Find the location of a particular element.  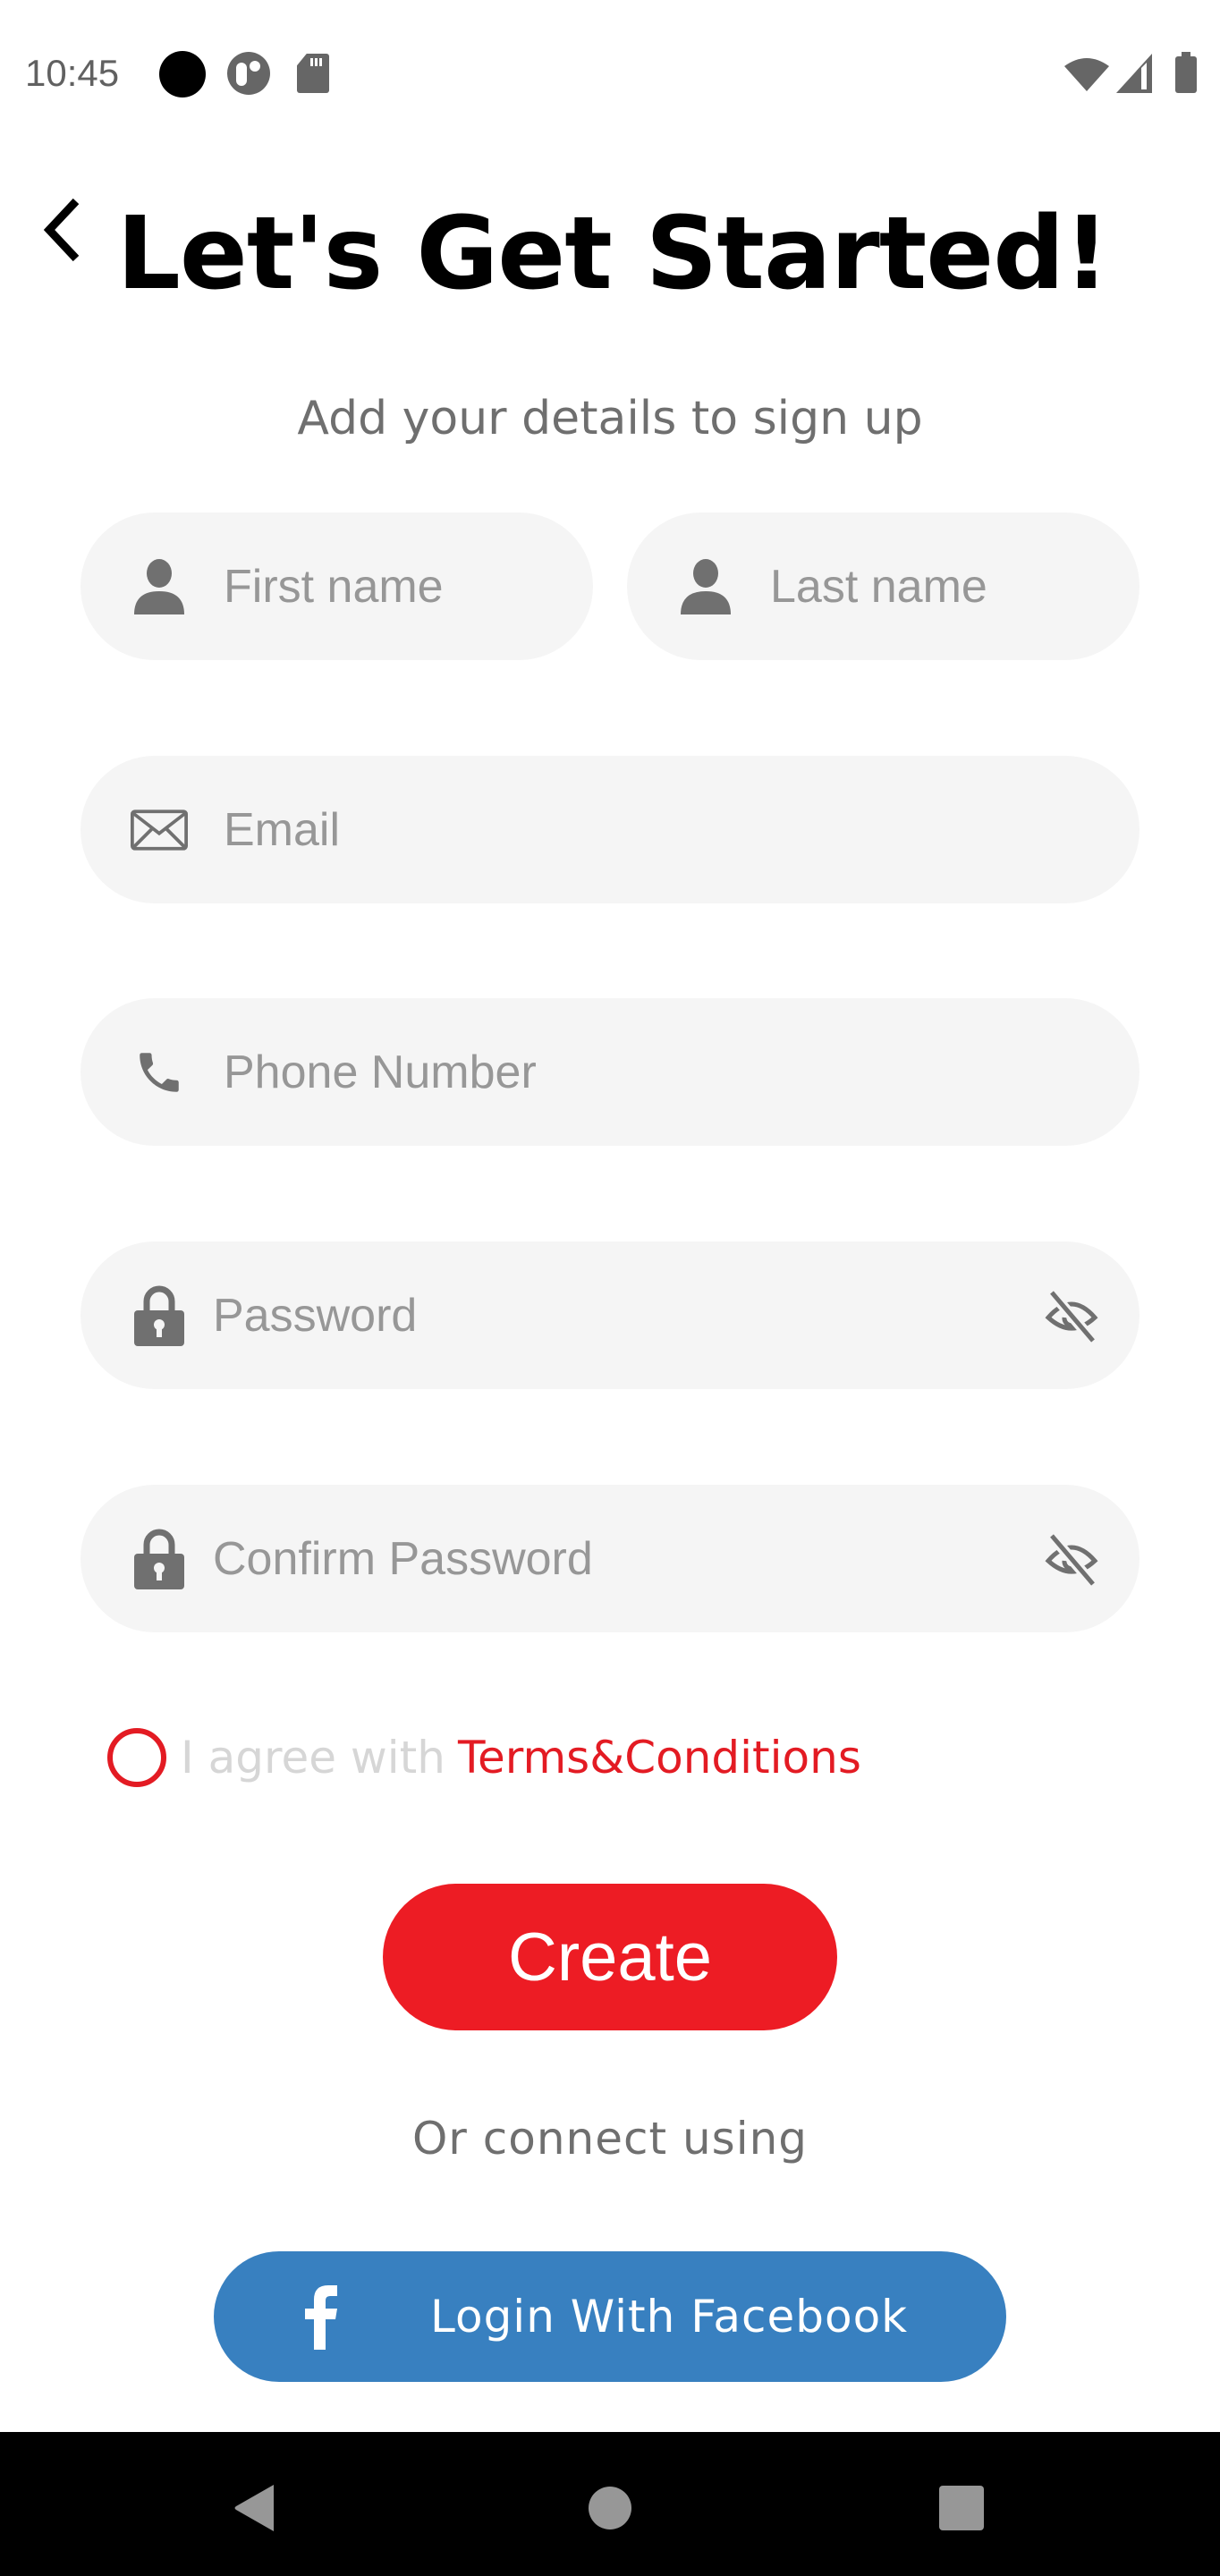

status-time: 10:45 is located at coordinates (72, 73).